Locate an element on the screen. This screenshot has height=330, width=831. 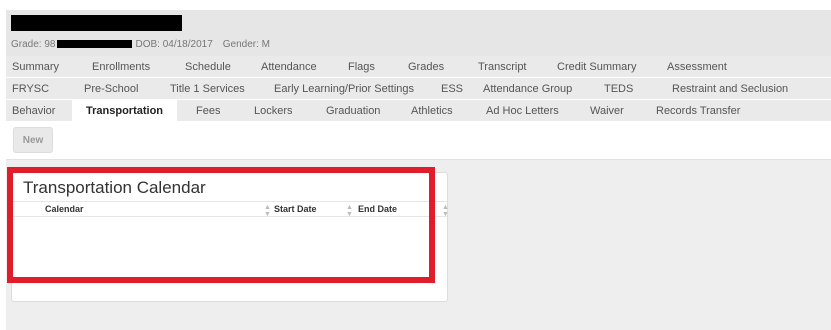
column-end-date: End Date is located at coordinates (377, 209).